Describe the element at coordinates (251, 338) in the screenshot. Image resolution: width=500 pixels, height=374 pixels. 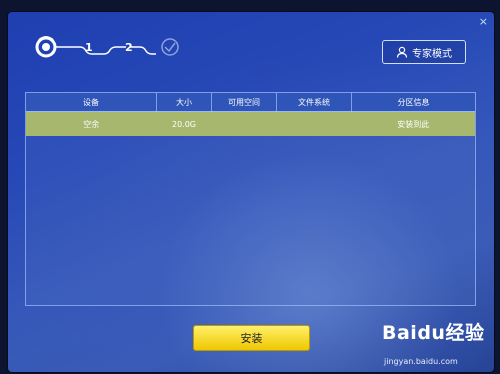
I see `install-button: 安装` at that location.